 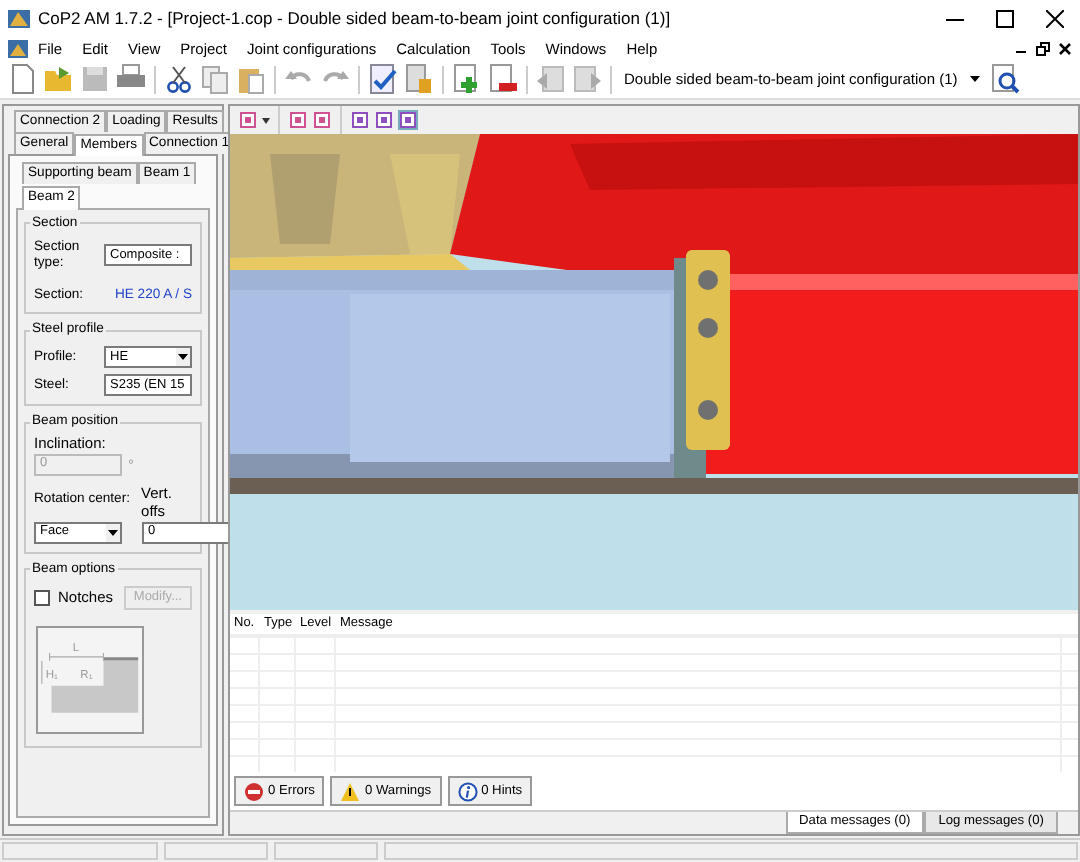 What do you see at coordinates (1004, 79) in the screenshot?
I see `search-button` at bounding box center [1004, 79].